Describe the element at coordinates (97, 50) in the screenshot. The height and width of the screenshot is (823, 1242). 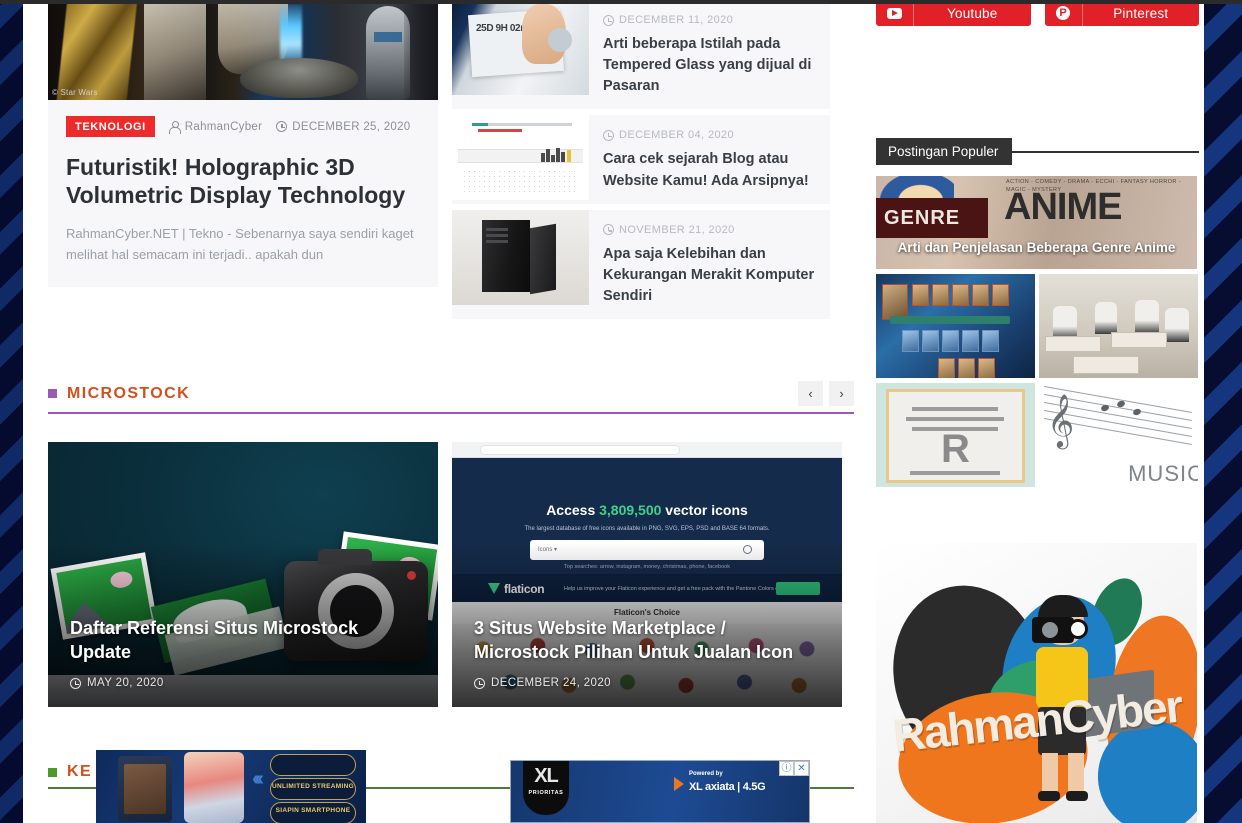
I see `c3po-figure` at that location.